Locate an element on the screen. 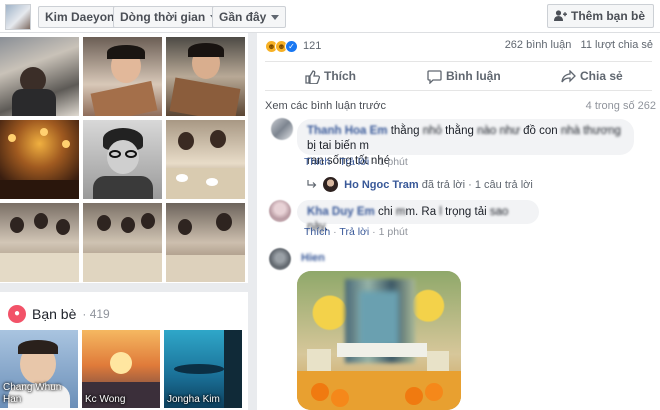 The width and height of the screenshot is (660, 410). comment-author: Thanh Hoa Em is located at coordinates (347, 131).